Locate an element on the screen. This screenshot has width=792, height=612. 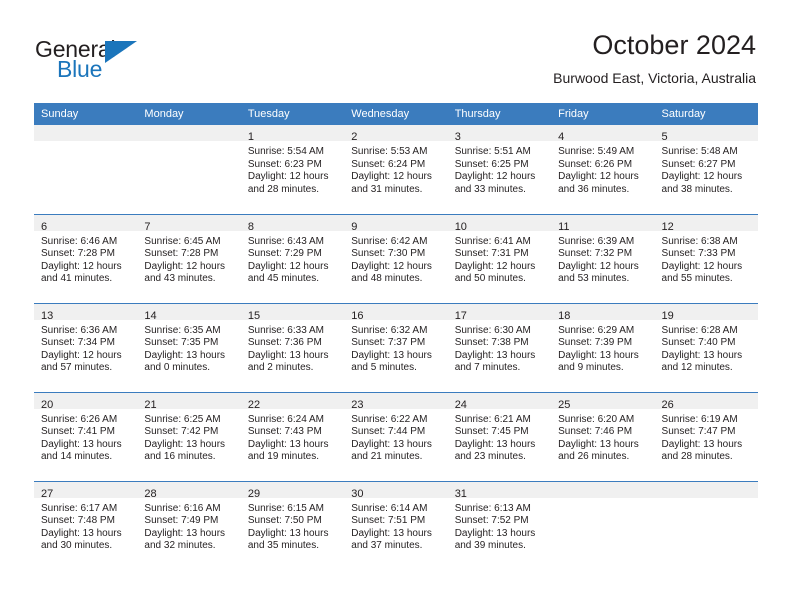
day-detail-line: Sunrise: 6:21 AM is located at coordinates (492, 419).